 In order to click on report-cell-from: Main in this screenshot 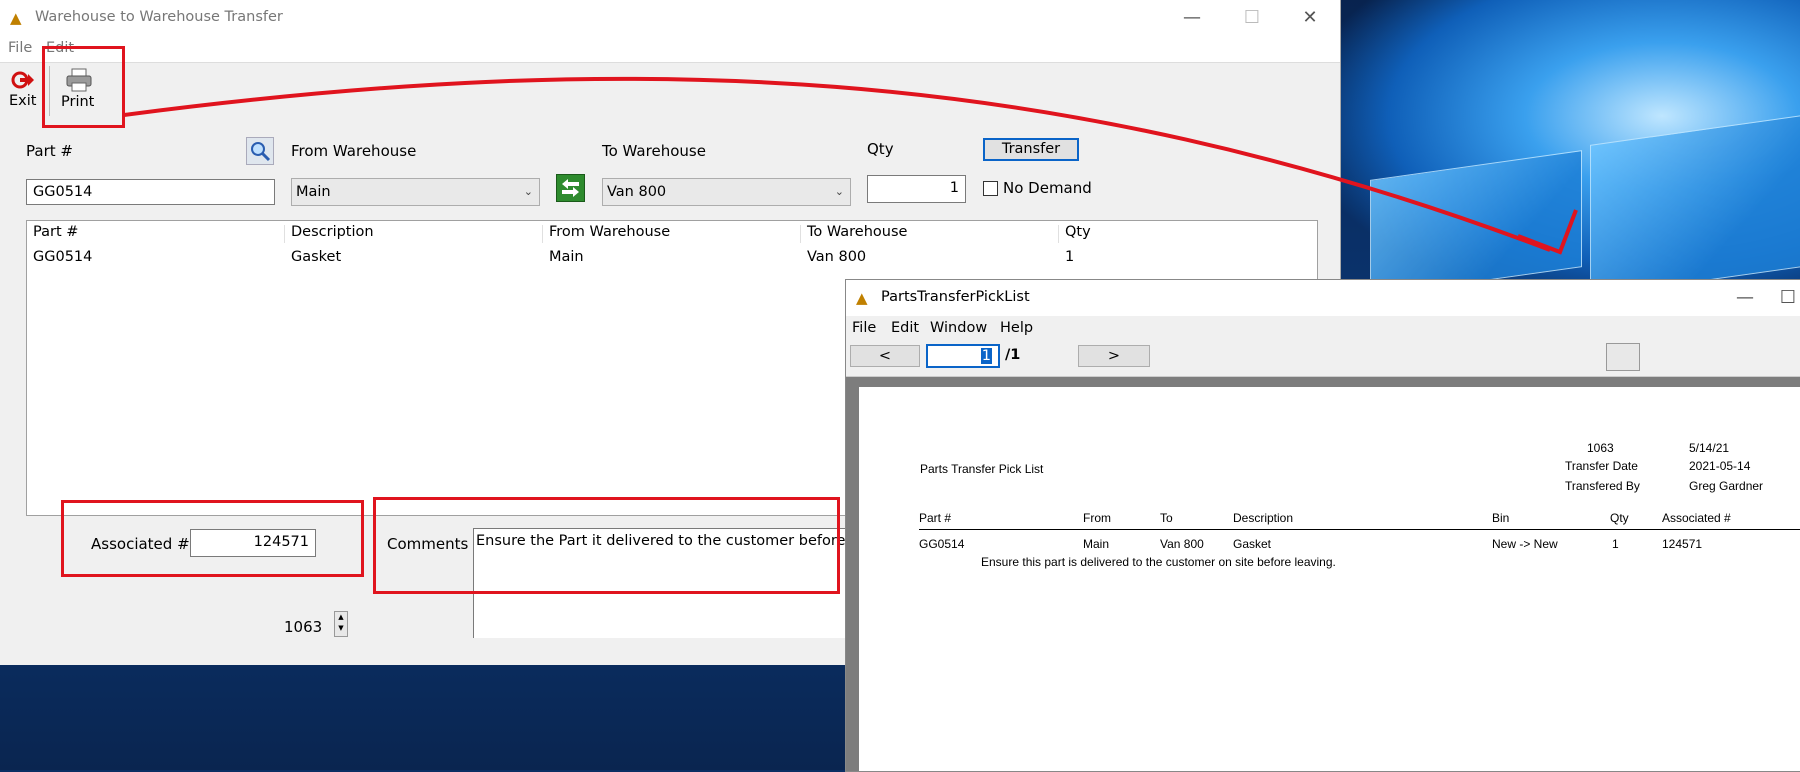, I will do `click(1096, 544)`.